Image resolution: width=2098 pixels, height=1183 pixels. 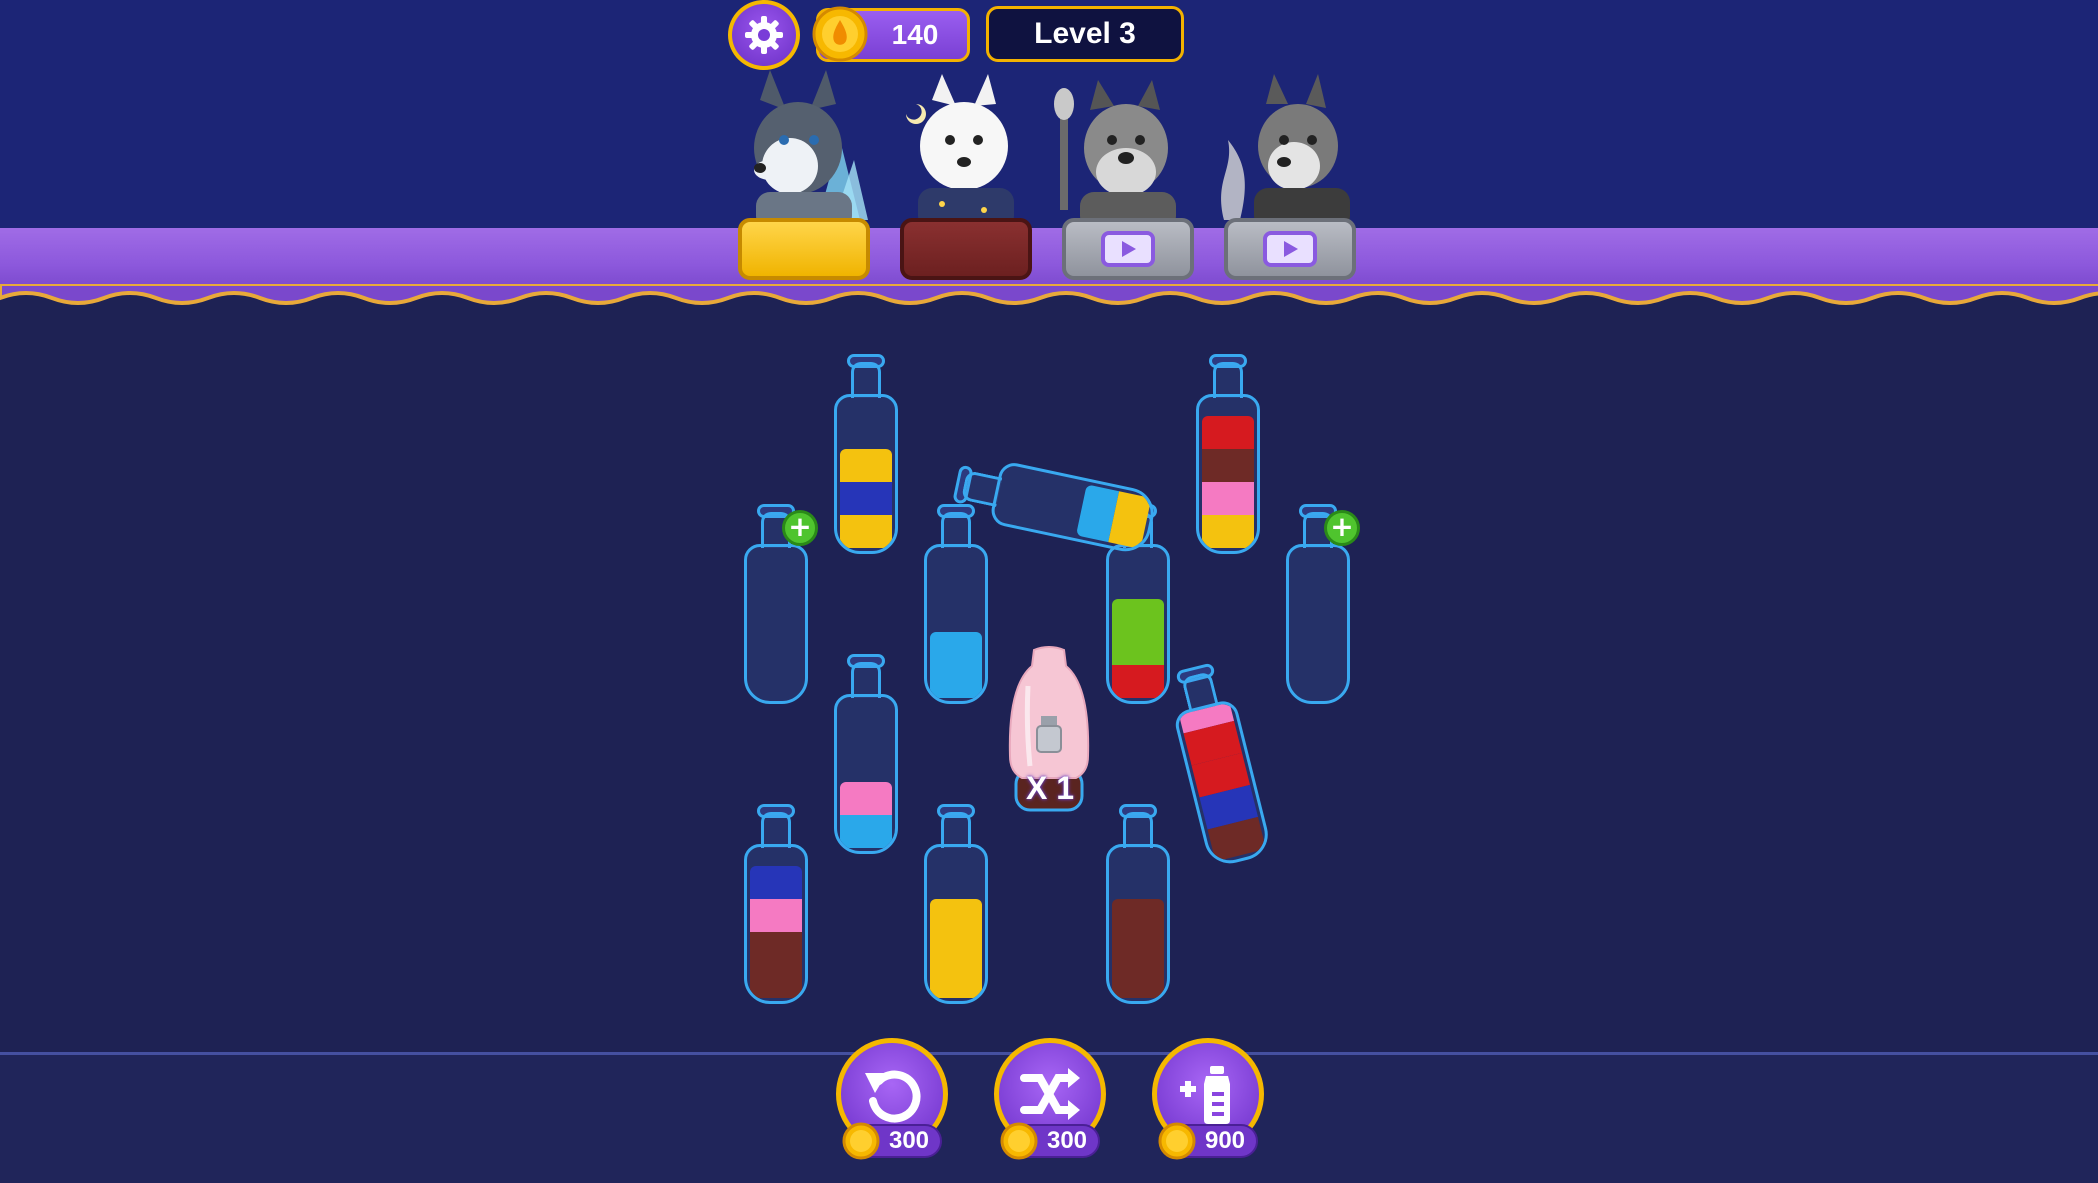 I want to click on bottle-tilted, so click(x=1218, y=764).